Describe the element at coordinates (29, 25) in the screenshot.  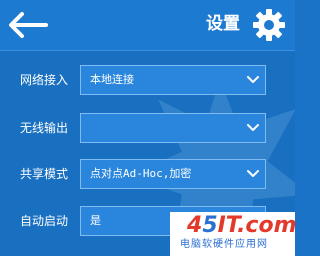
I see `back-arrow-icon` at that location.